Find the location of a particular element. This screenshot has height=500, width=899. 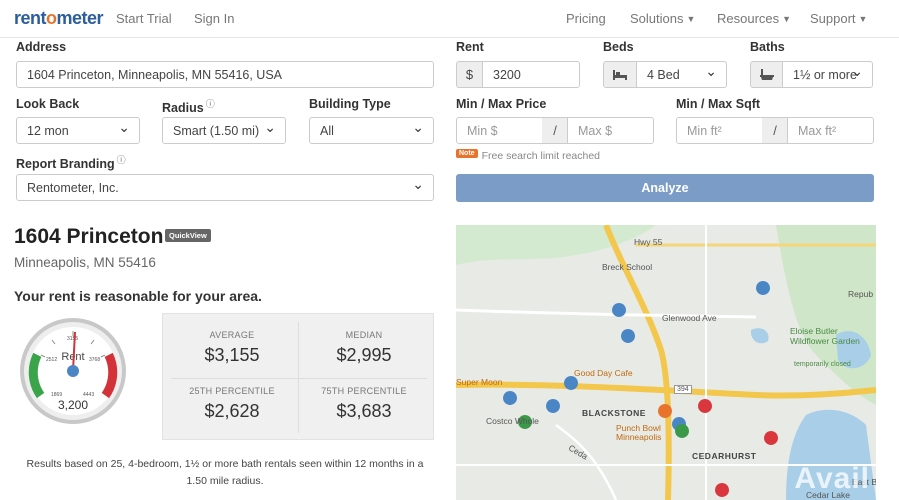

stats-divider-h is located at coordinates (299, 378).